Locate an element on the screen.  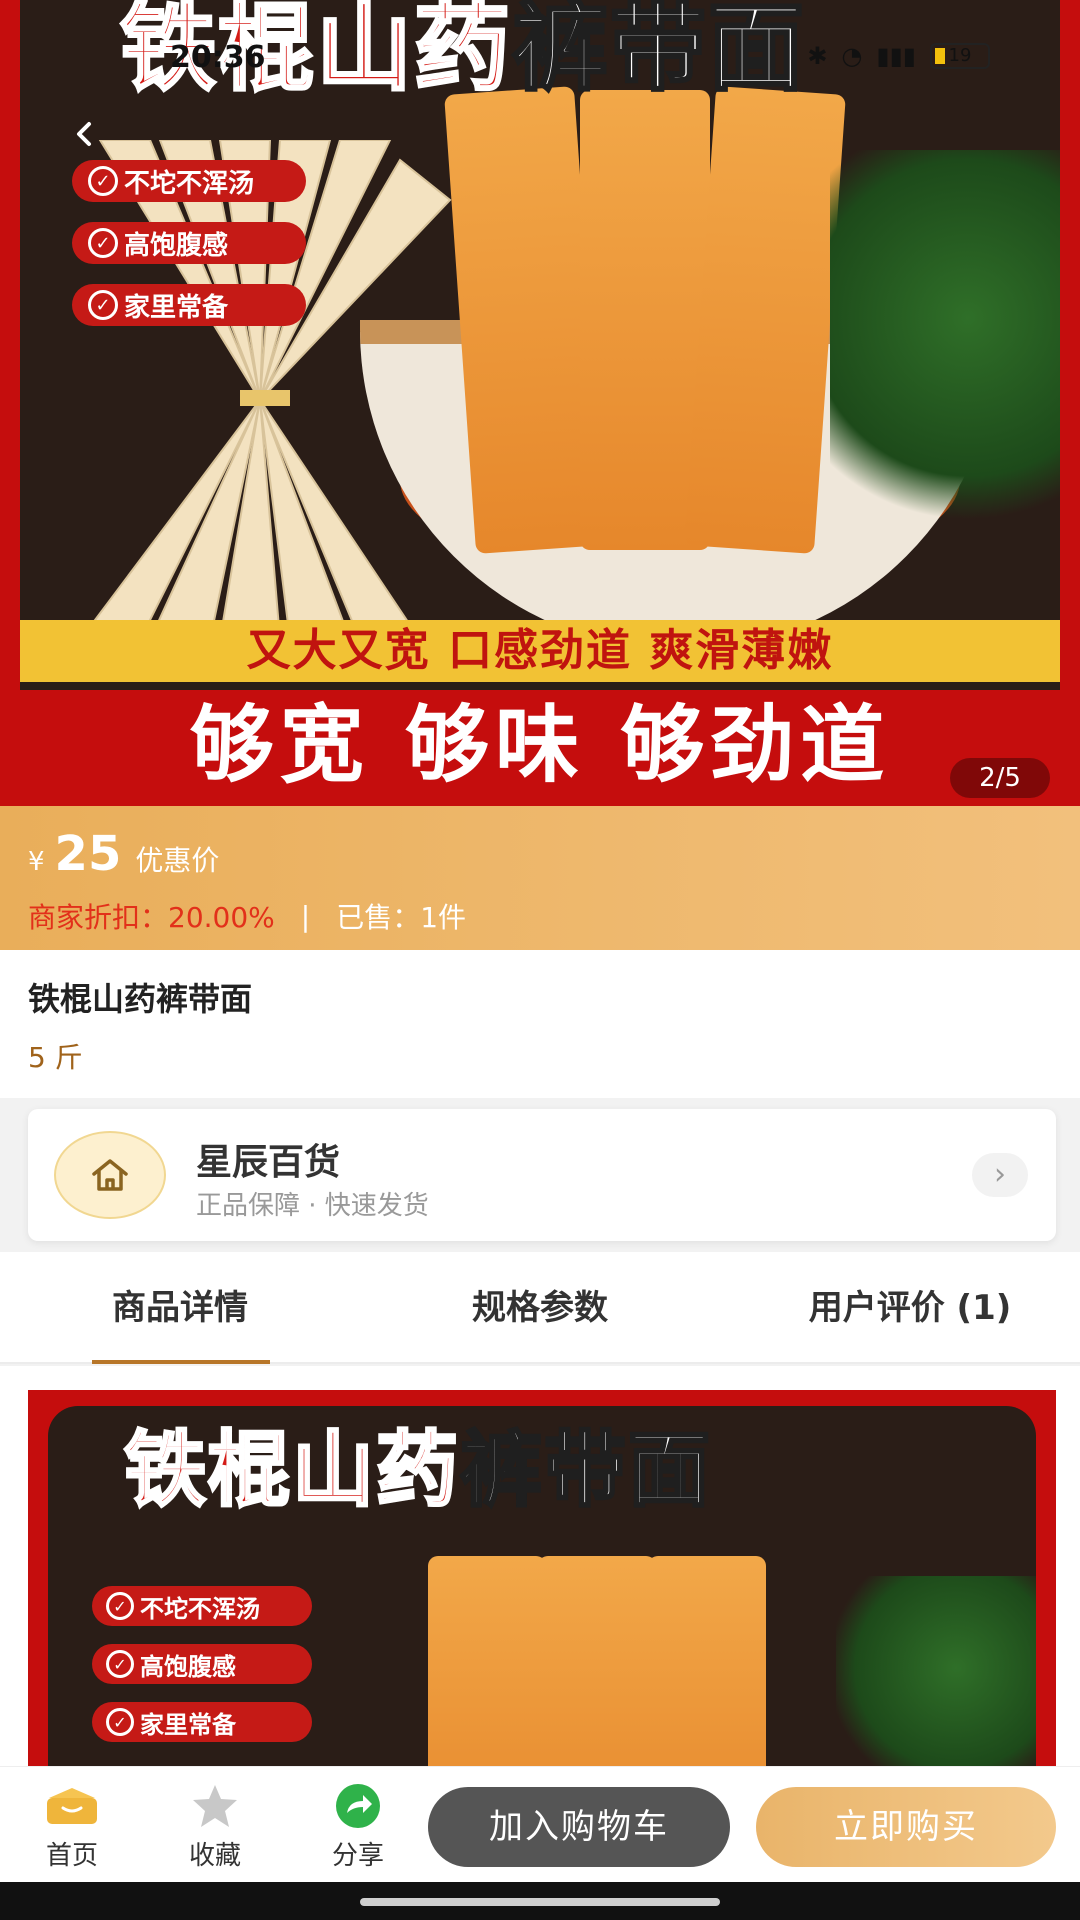
price-bar: ¥ 25 优惠价 商家折扣：20.00% | 已售：1件 is located at coordinates (540, 878).